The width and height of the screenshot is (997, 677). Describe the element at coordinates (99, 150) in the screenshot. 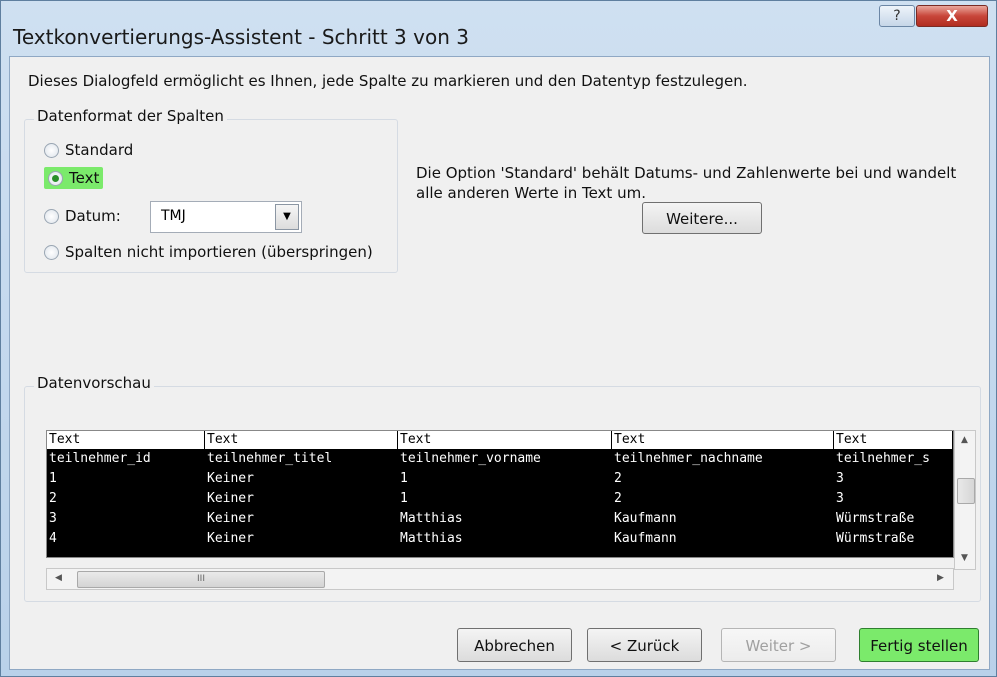

I see `radio-standard-label: Standard` at that location.